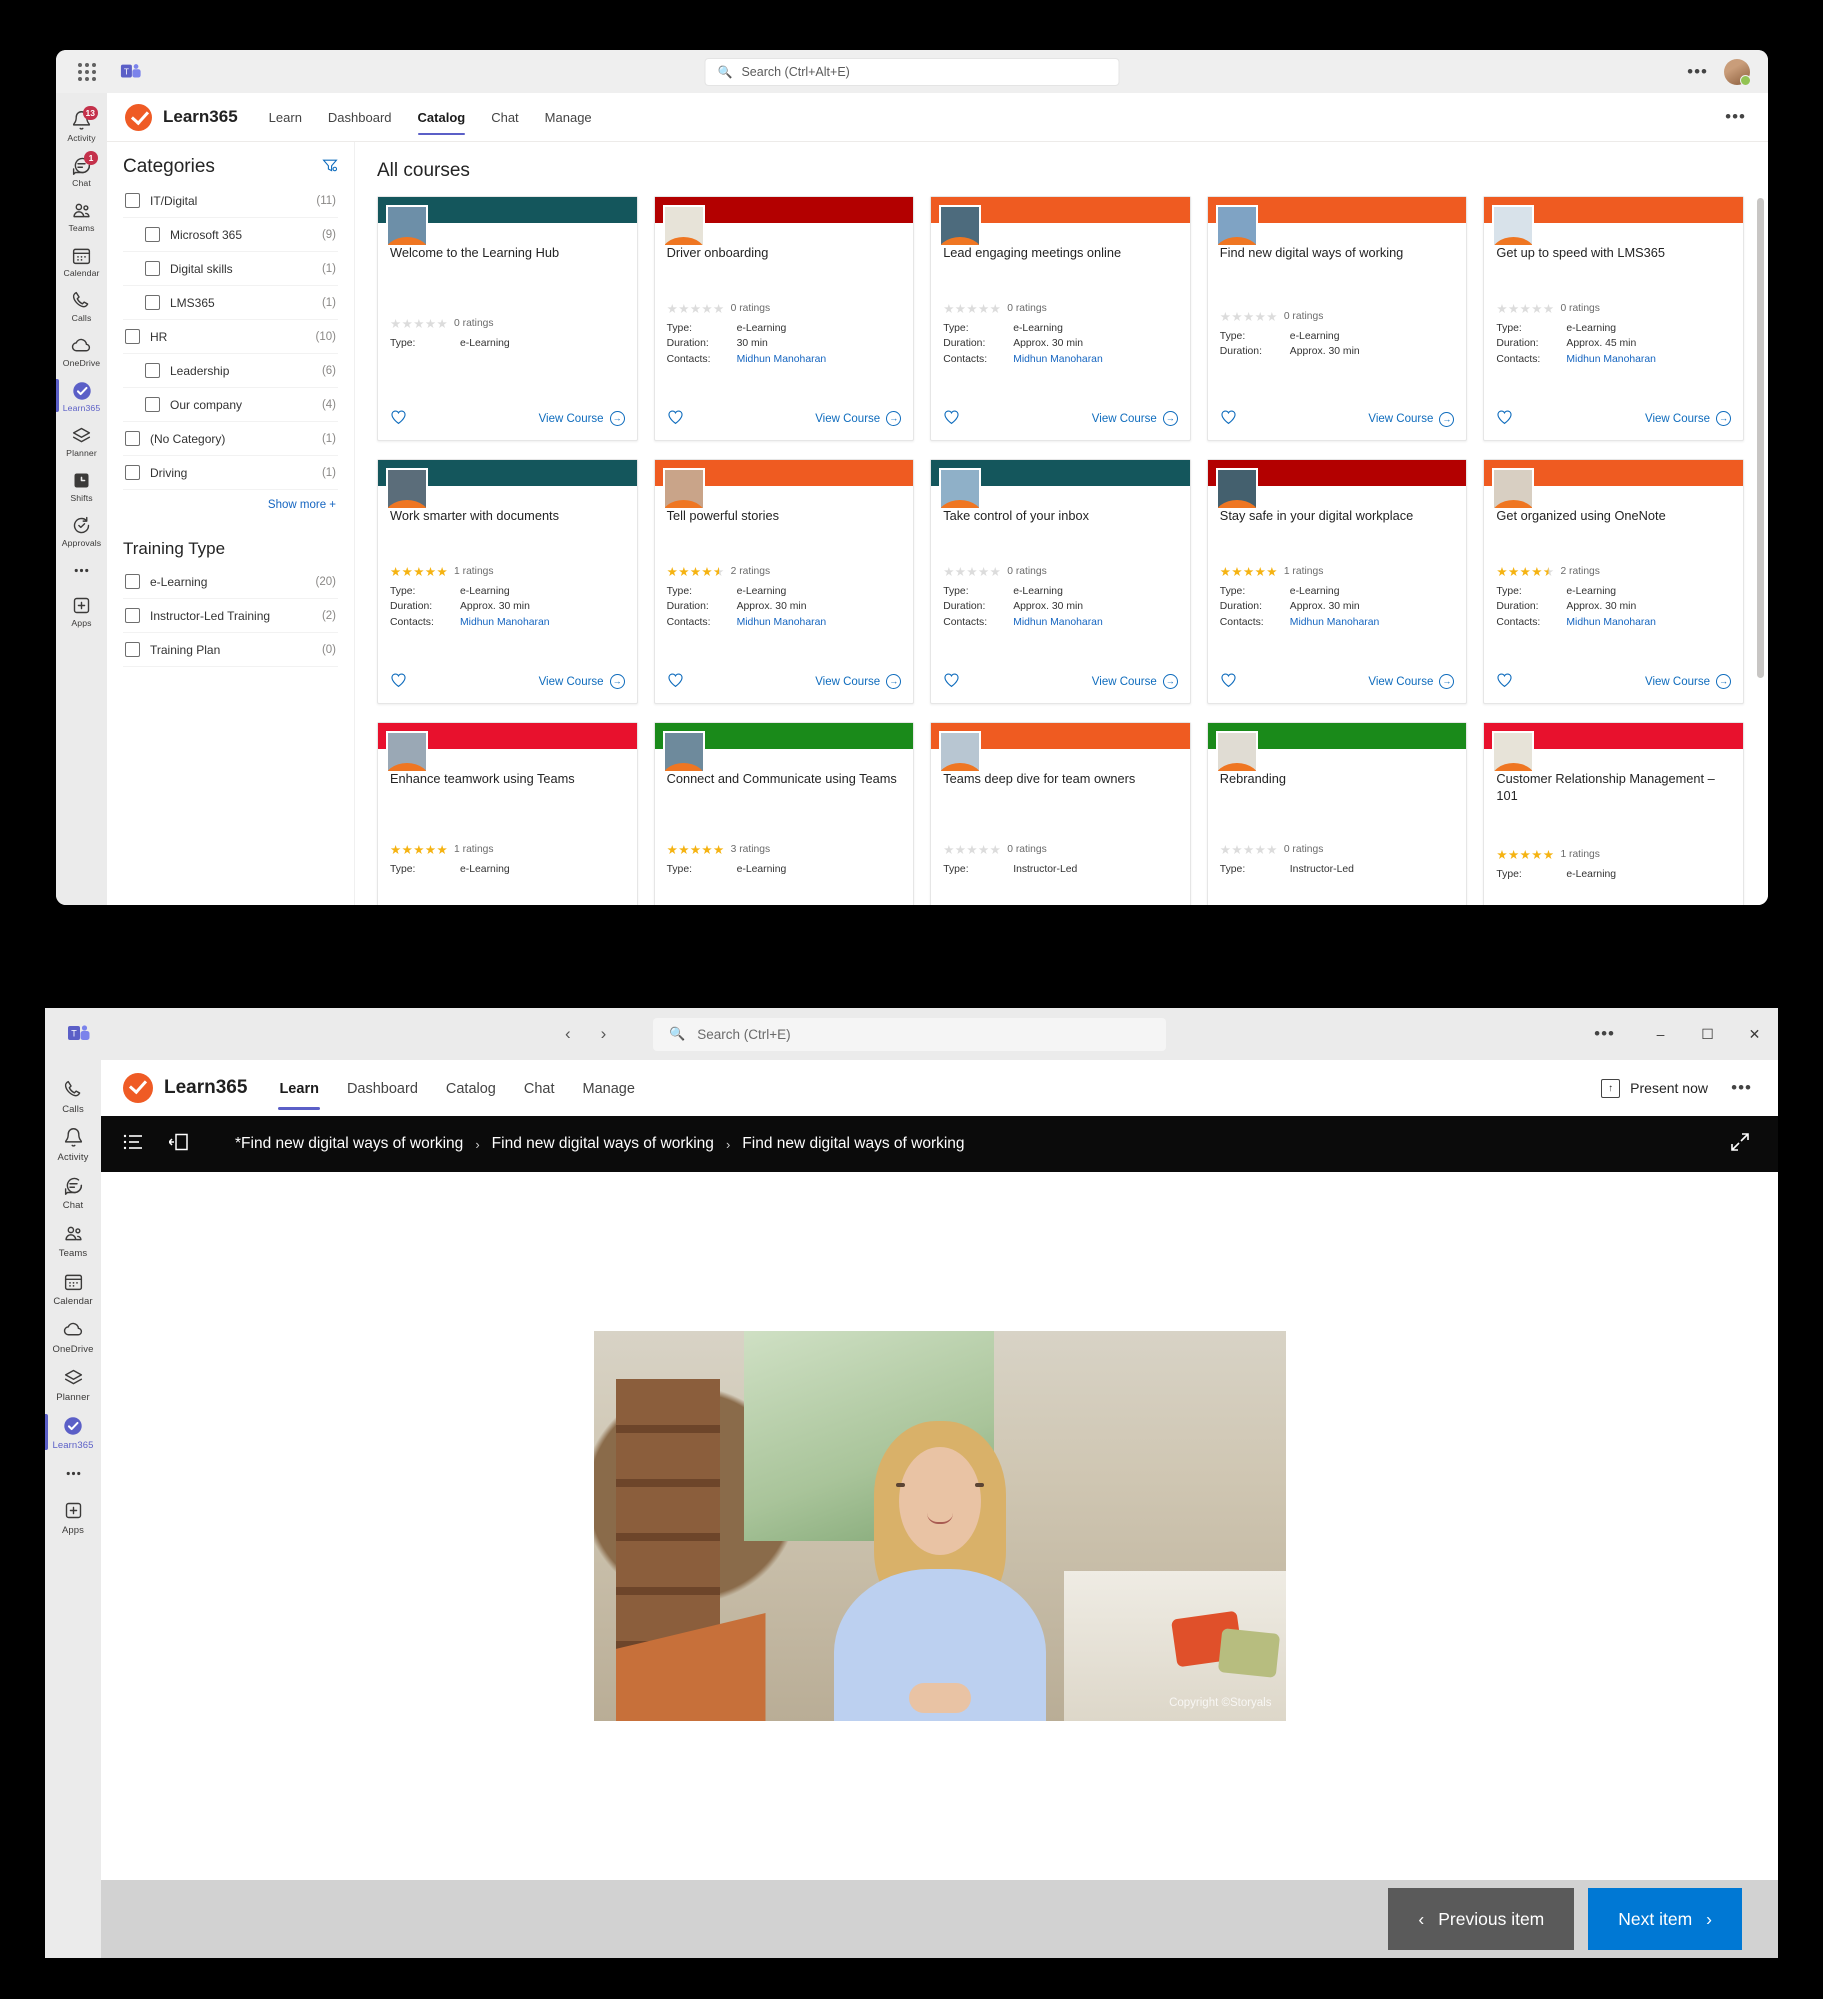 The height and width of the screenshot is (1999, 1823). What do you see at coordinates (230, 616) in the screenshot?
I see `training-type-instructor-led-training: Instructor-Led Training (2)` at bounding box center [230, 616].